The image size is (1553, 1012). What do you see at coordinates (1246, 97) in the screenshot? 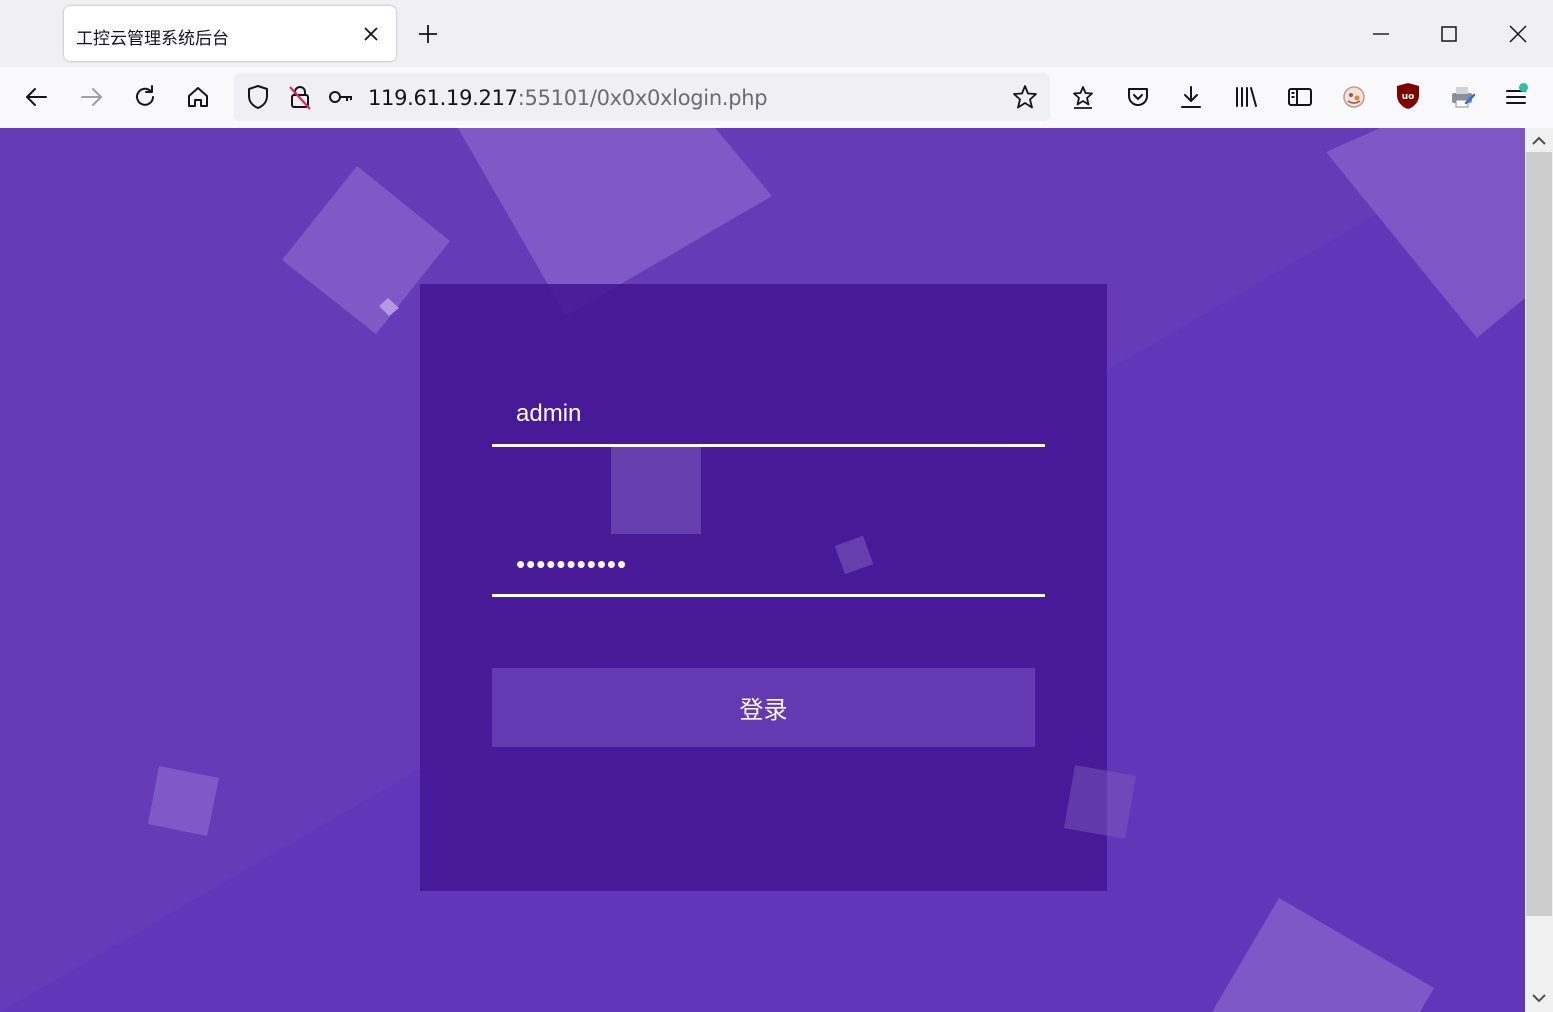
I see `library-icon` at bounding box center [1246, 97].